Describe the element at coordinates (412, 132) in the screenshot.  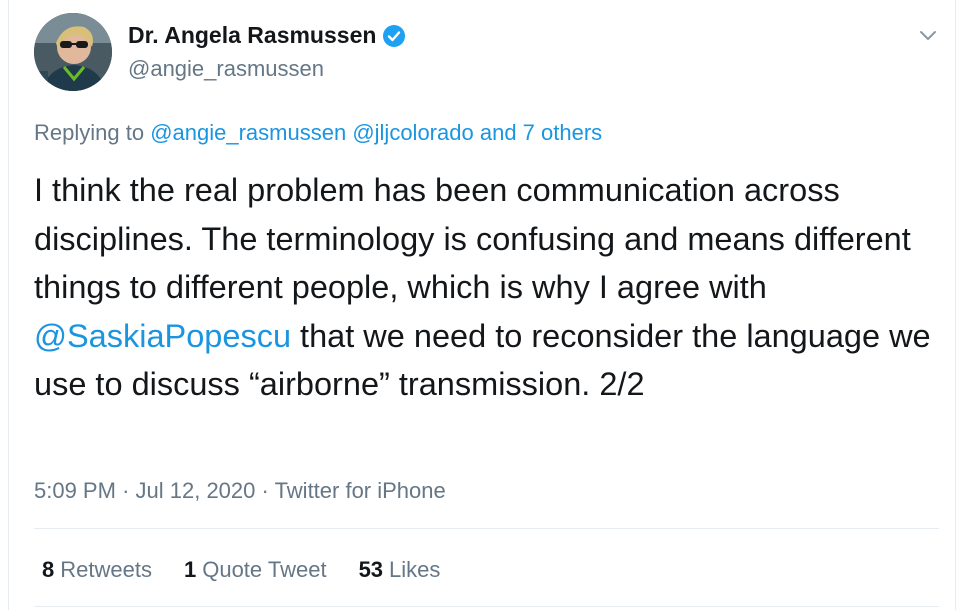
I see `replying-mention-2: @jljcolorado` at that location.